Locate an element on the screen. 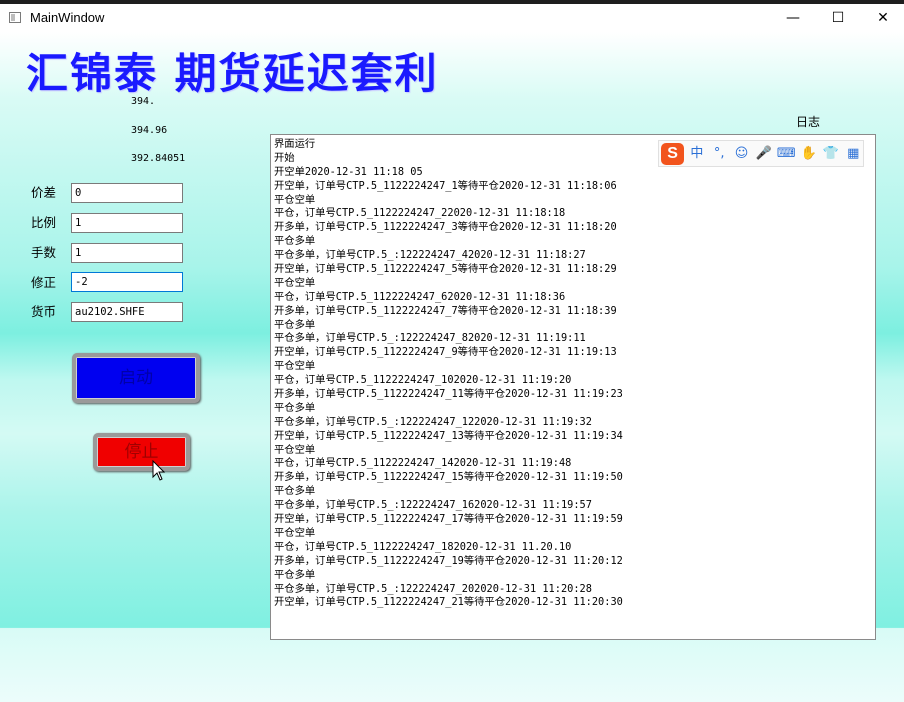 The image size is (904, 702). sogou-logo-icon: S is located at coordinates (673, 153).